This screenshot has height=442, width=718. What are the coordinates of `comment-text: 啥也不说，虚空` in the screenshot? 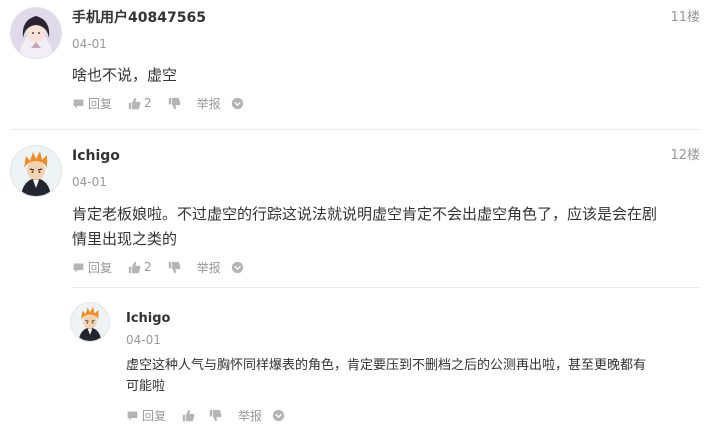 It's located at (125, 75).